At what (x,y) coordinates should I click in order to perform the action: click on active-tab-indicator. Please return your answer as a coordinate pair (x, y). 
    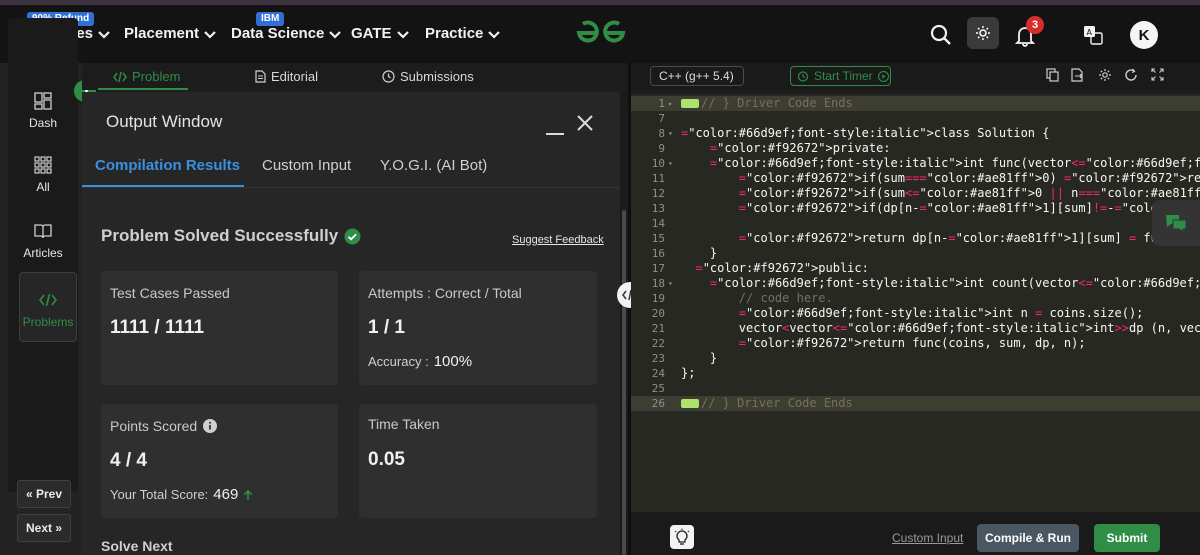
    Looking at the image, I should click on (143, 89).